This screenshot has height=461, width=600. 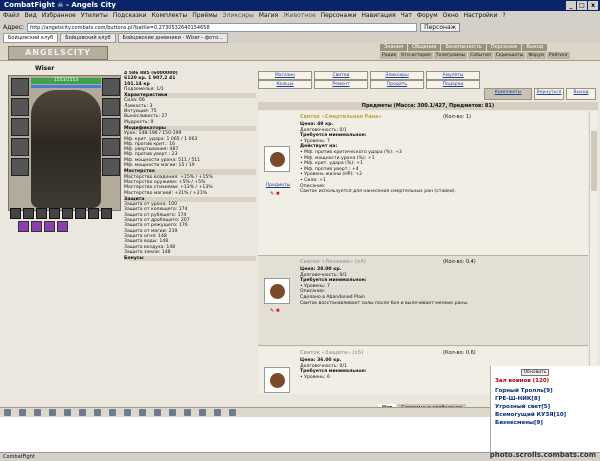 I want to click on tab-fight-club-2: Бойцовский клуб, so click(x=88, y=38).